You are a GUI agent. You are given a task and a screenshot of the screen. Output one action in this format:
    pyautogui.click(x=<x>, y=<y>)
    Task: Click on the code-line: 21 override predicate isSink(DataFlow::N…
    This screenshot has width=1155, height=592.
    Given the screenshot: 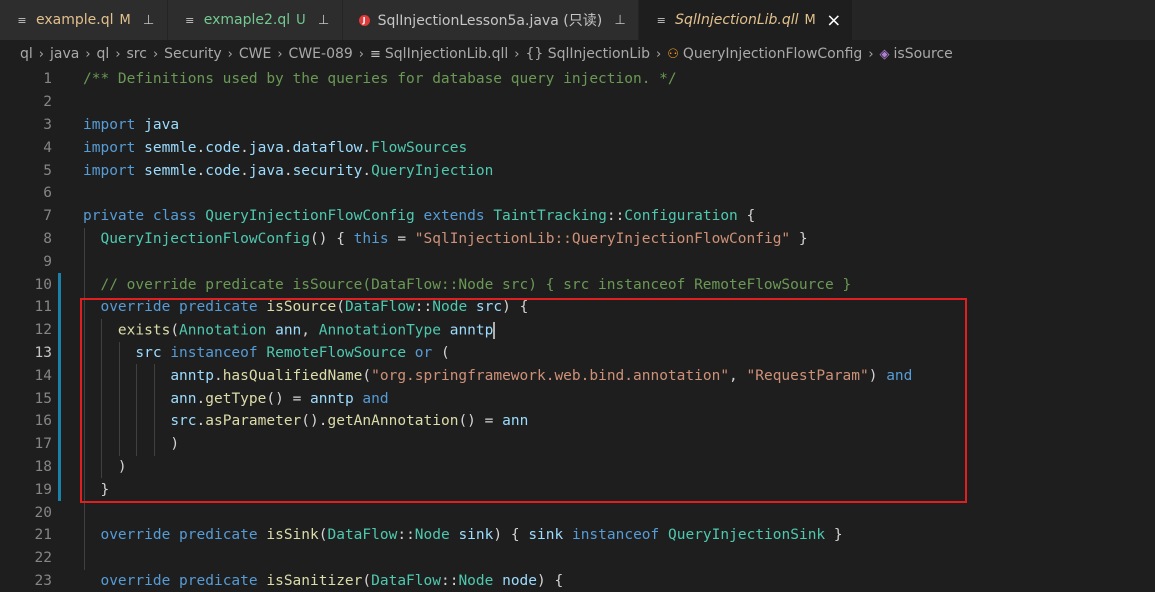 What is the action you would take?
    pyautogui.click(x=577, y=535)
    